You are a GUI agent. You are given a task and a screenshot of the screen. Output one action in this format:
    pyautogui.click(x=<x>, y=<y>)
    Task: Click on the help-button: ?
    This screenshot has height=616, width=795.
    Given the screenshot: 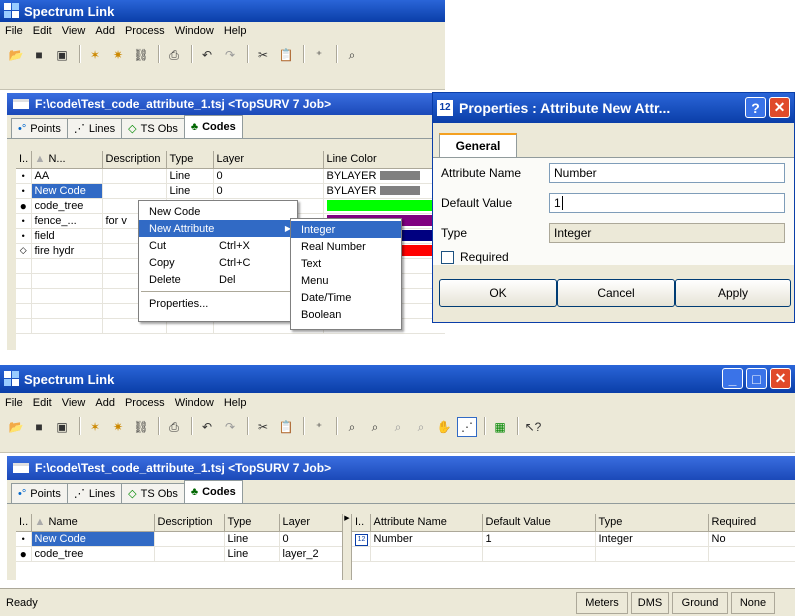 What is the action you would take?
    pyautogui.click(x=755, y=107)
    